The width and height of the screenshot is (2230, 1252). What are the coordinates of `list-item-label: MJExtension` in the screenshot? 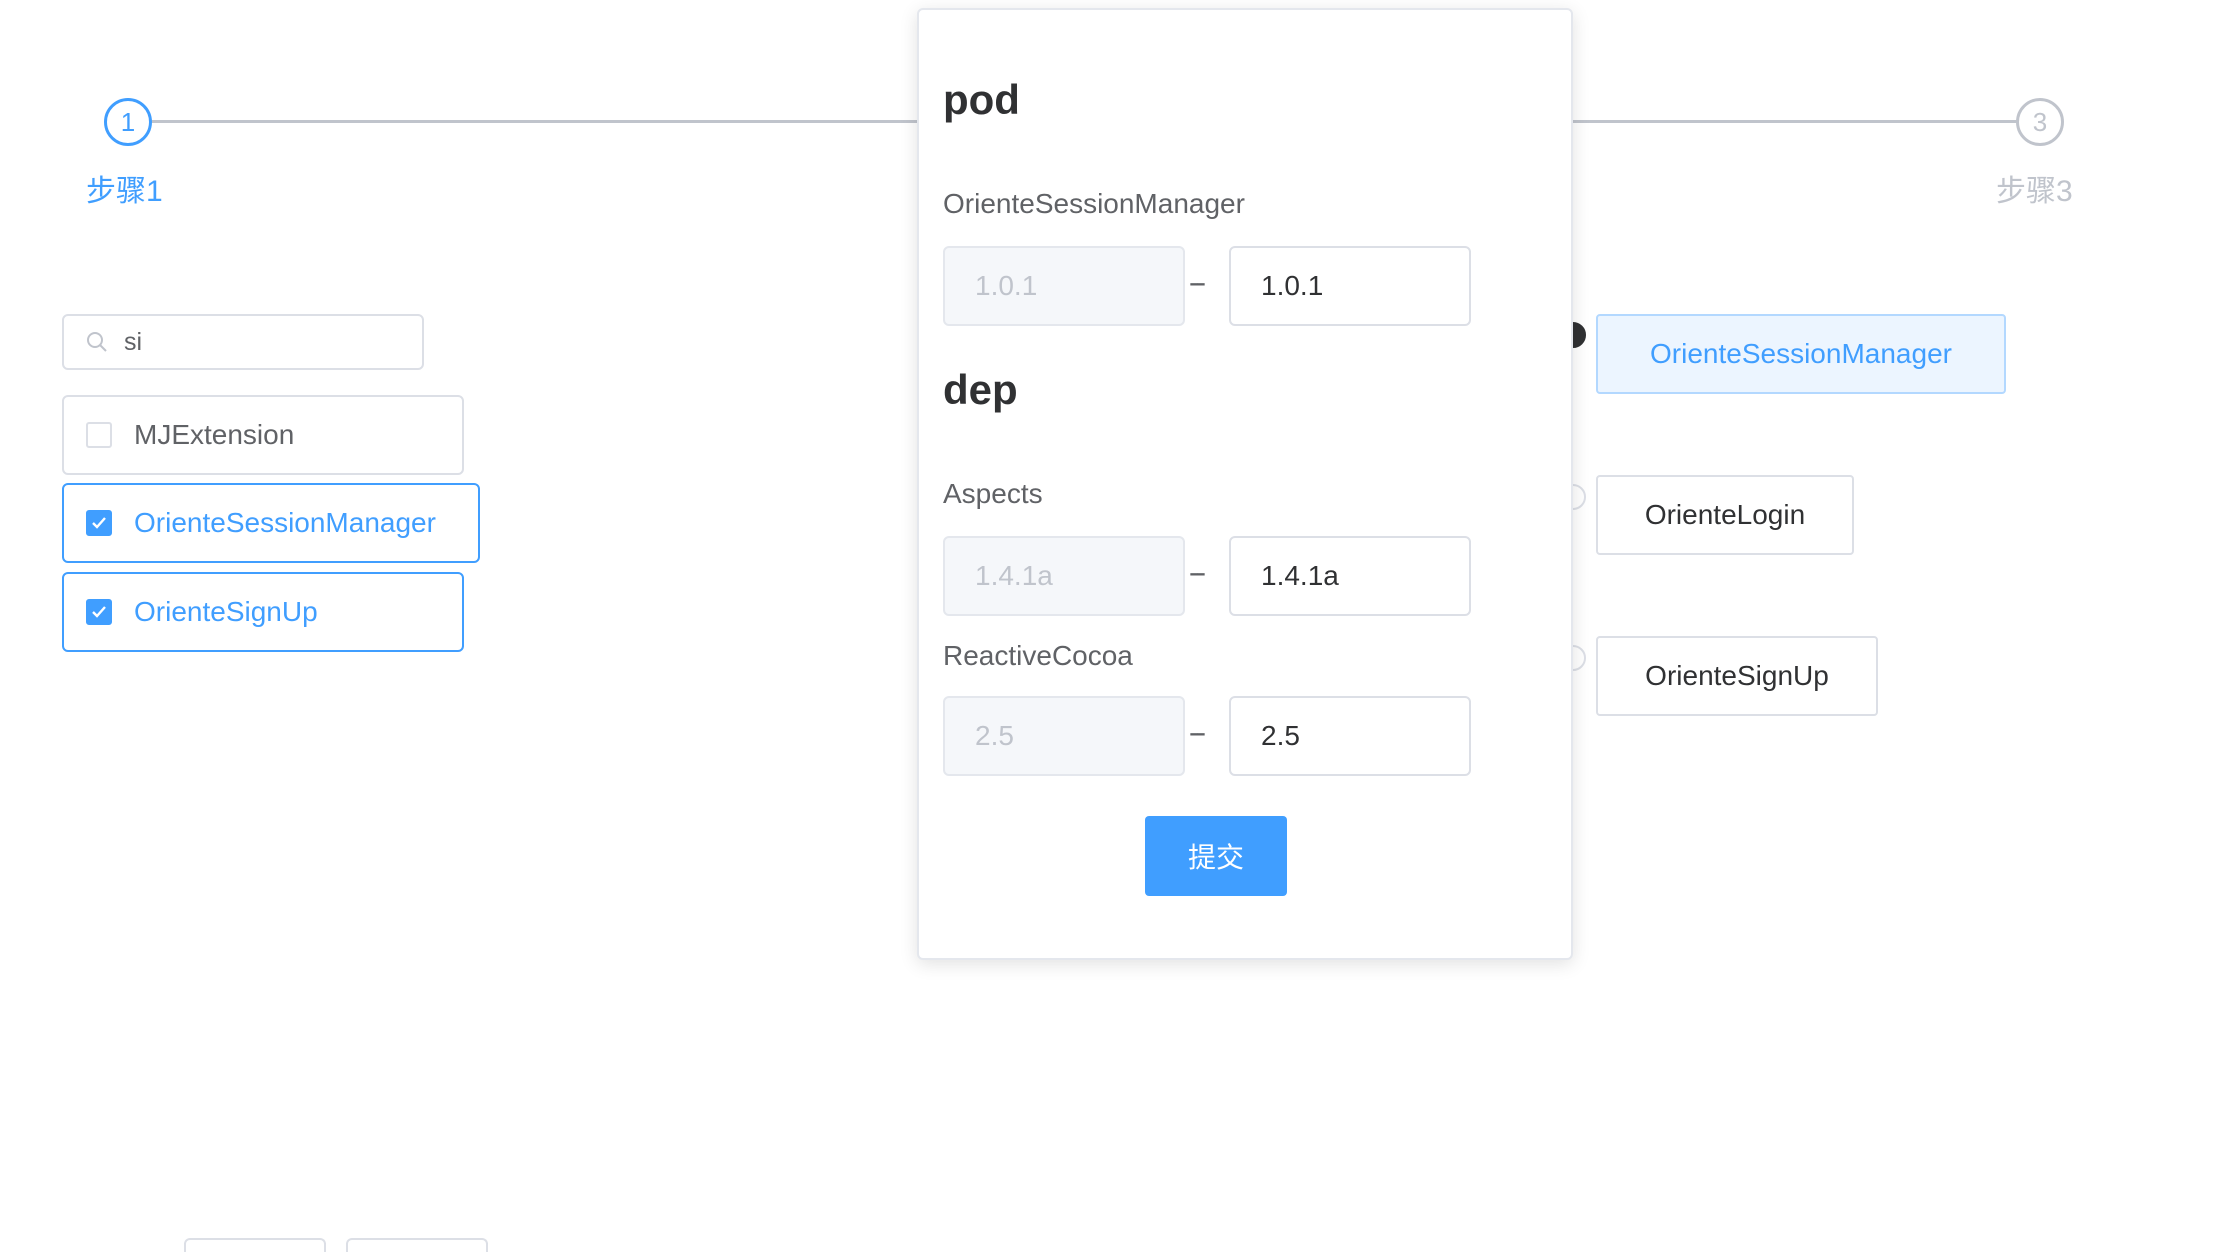 It's located at (214, 434).